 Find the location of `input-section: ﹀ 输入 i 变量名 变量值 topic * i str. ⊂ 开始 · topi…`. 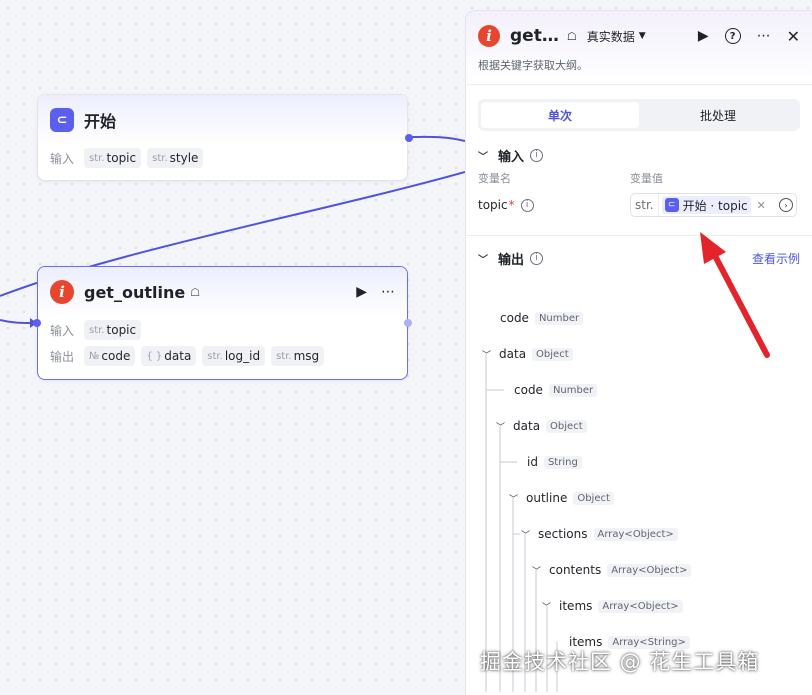

input-section: ﹀ 输入 i 变量名 变量值 topic * i str. ⊂ 开始 · topi… is located at coordinates (639, 182).